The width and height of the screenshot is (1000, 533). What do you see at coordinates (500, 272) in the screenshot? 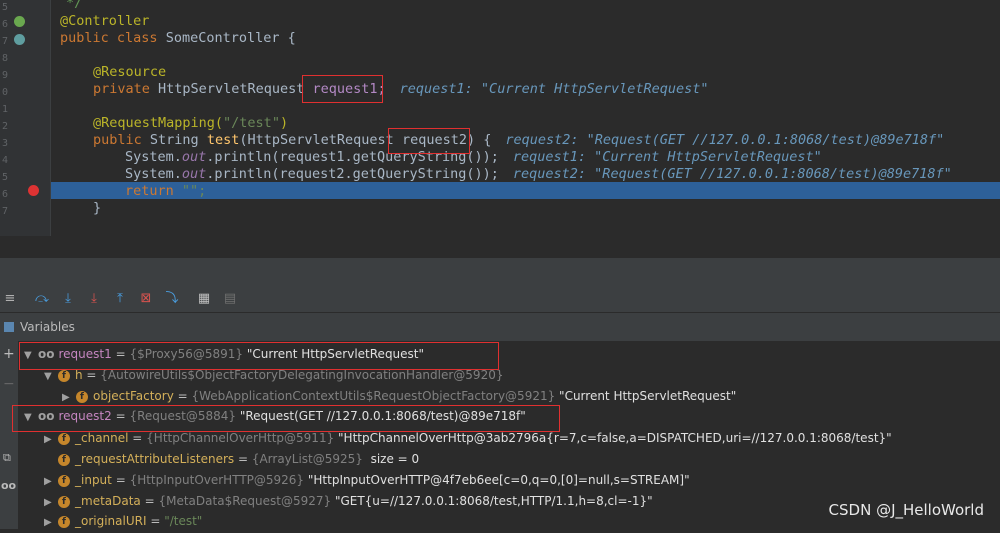
I see `debug-tool-strip` at bounding box center [500, 272].